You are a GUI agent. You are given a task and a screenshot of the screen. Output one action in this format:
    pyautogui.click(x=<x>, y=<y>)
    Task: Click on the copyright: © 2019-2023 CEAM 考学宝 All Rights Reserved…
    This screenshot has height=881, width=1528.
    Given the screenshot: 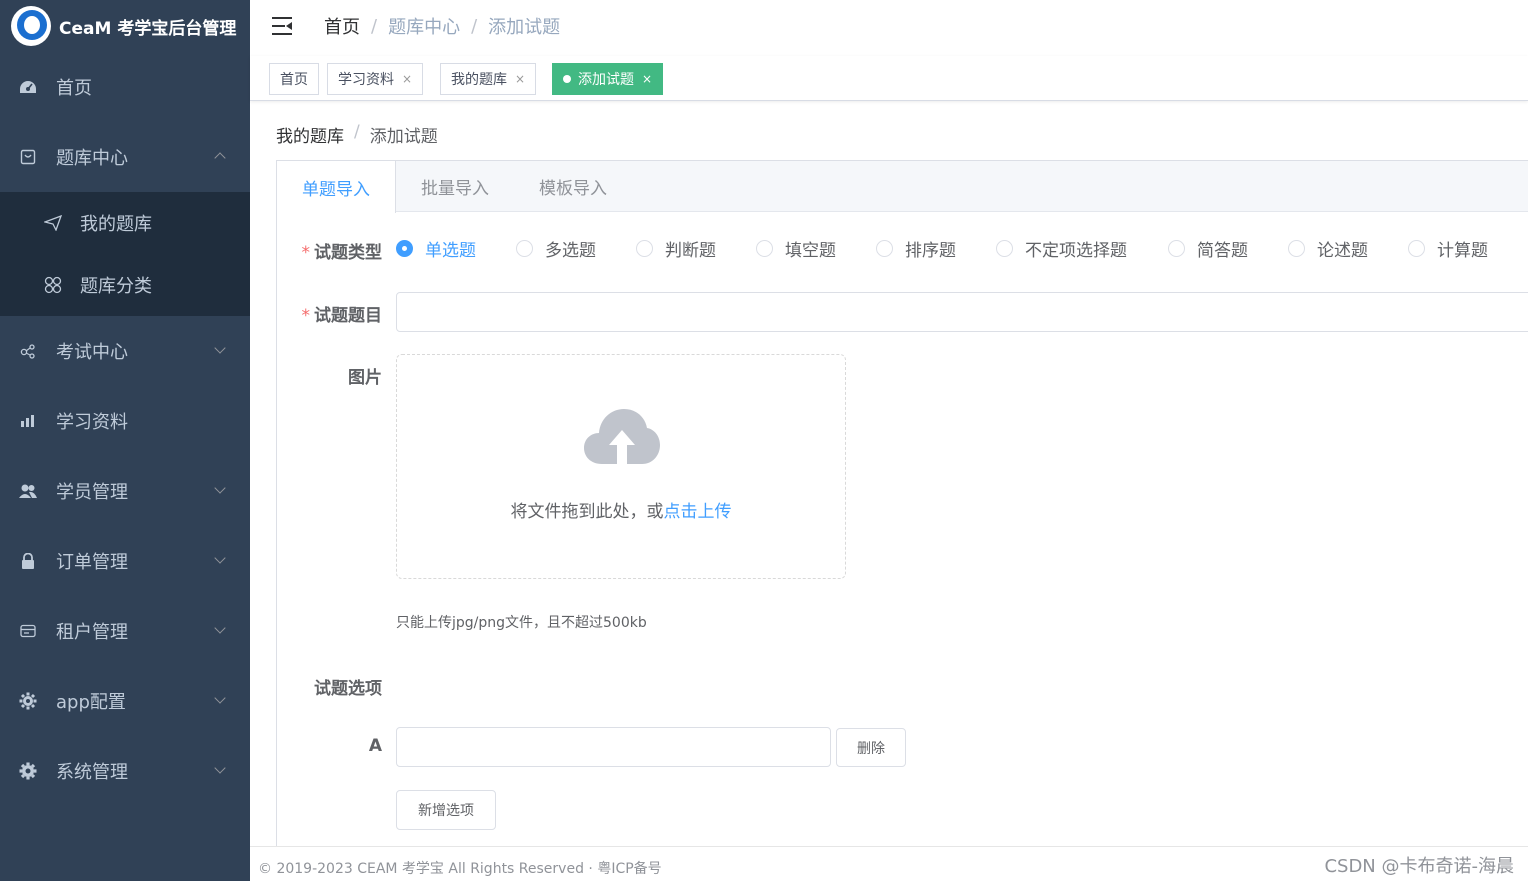 What is the action you would take?
    pyautogui.click(x=460, y=869)
    